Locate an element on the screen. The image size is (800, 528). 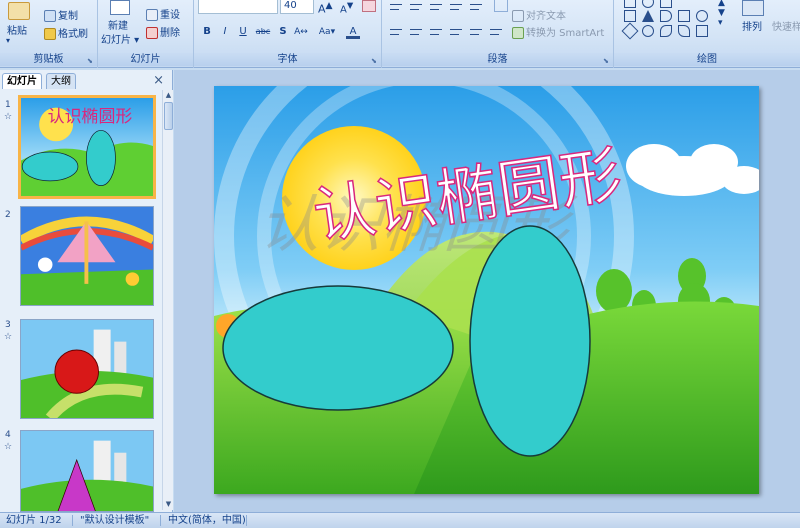
font-name-input is located at coordinates (238, 7).